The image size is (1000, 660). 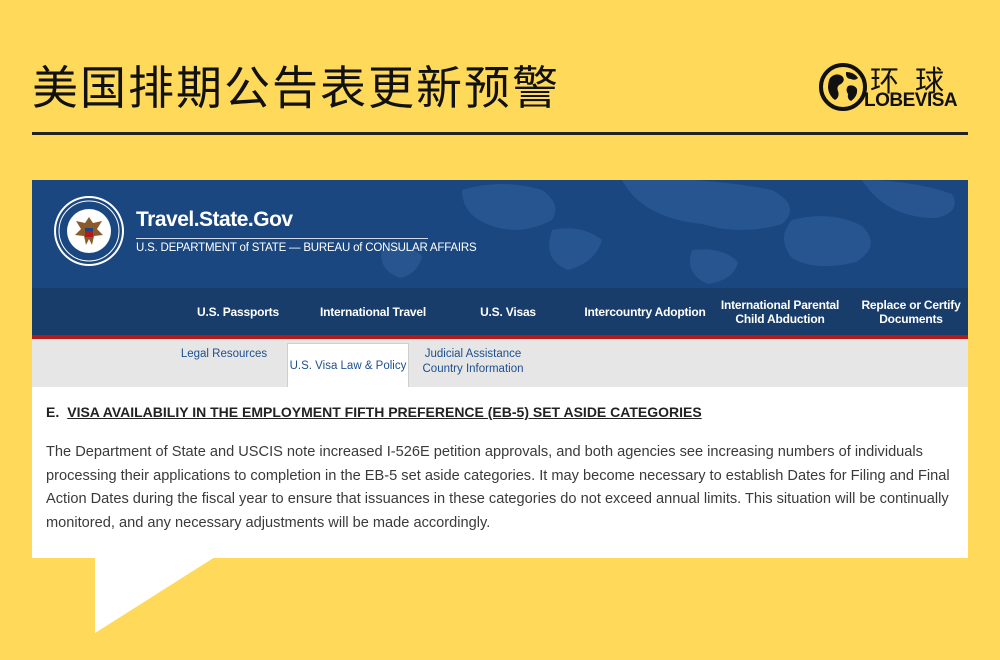 I want to click on nav-intercountry-adoption: Intercountry Adoption, so click(x=645, y=311).